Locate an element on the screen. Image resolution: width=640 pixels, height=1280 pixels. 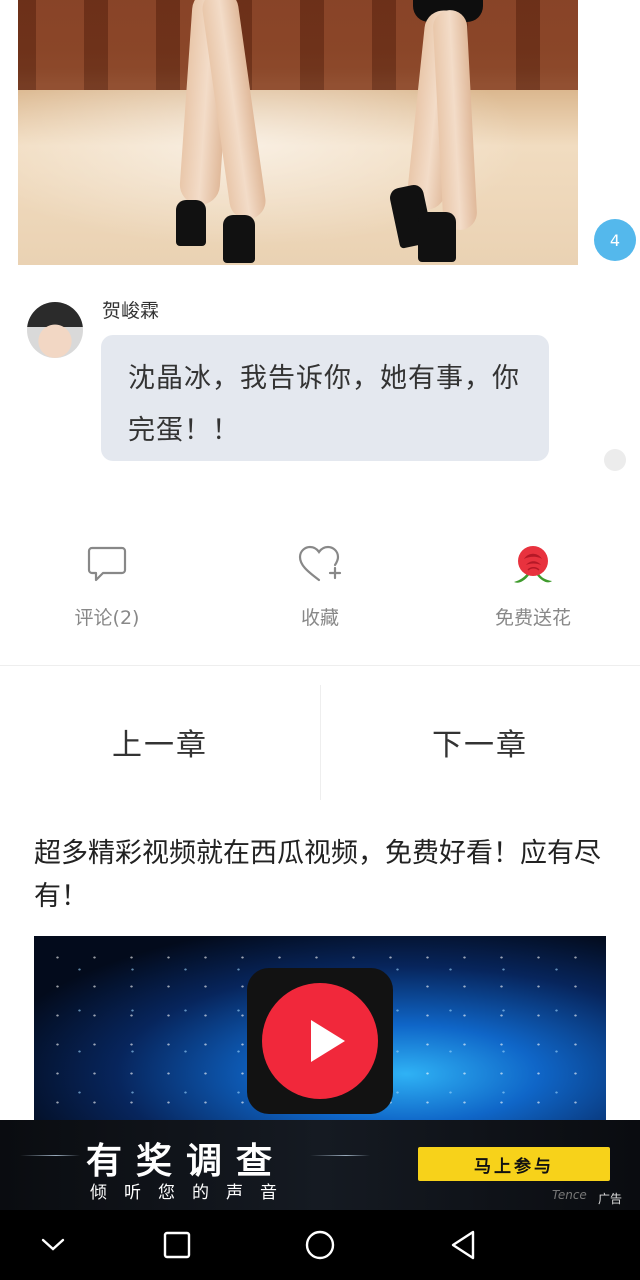
prev-chapter-button: 上一章 is located at coordinates (160, 742).